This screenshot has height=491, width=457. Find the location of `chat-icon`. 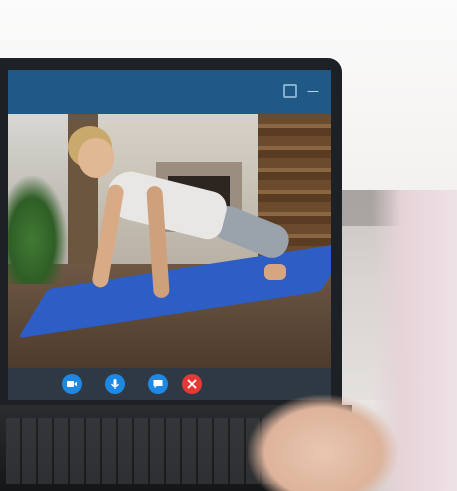

chat-icon is located at coordinates (158, 384).